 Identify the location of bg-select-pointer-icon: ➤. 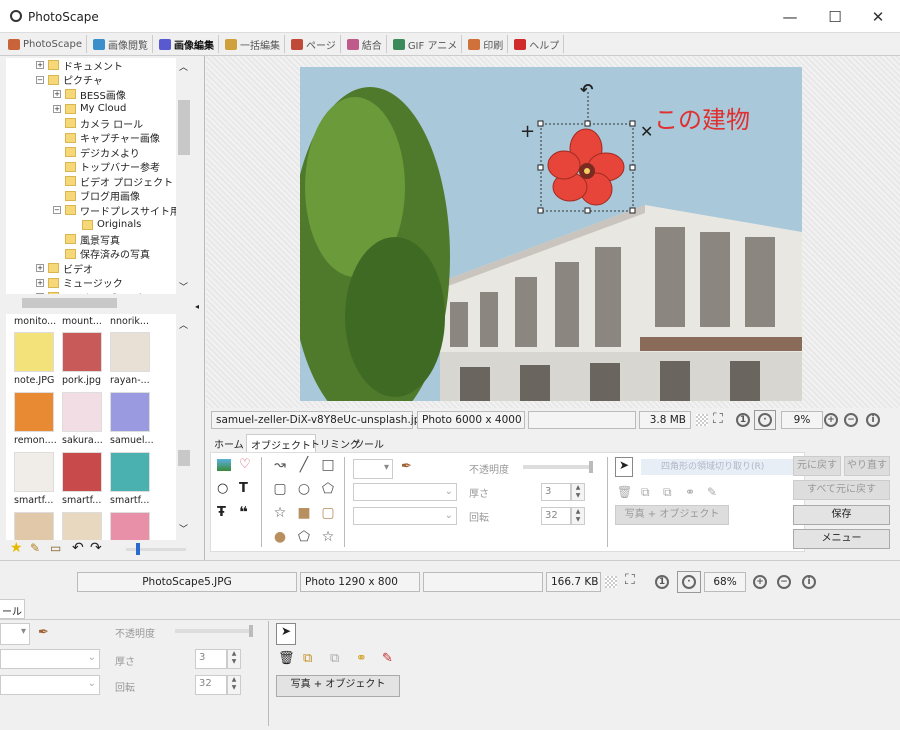
(286, 634).